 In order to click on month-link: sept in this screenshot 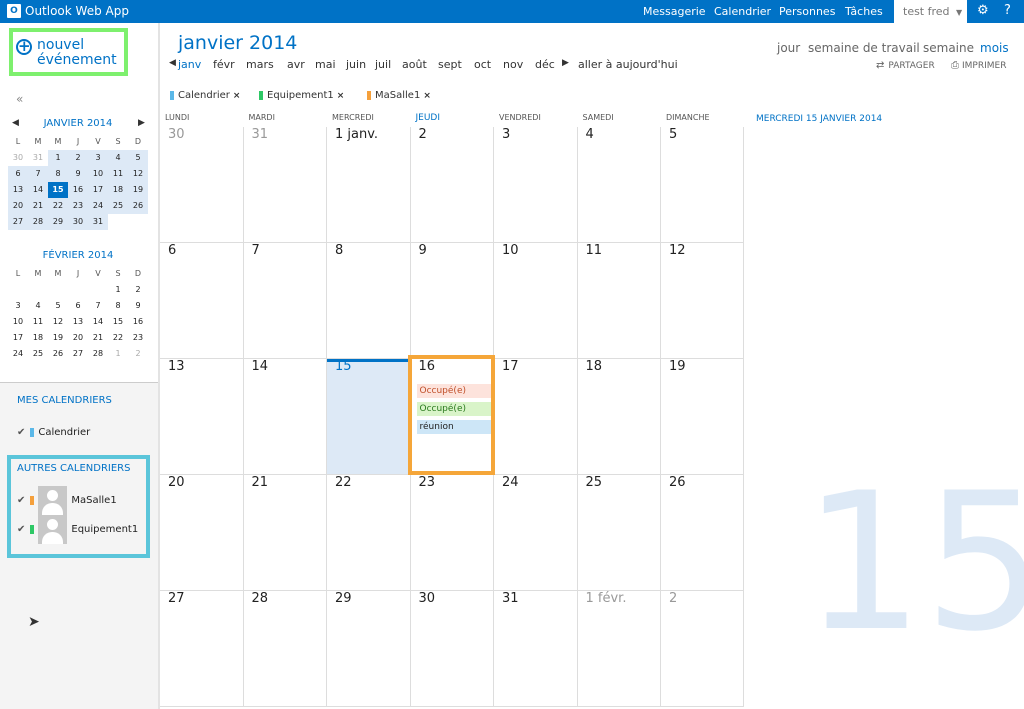, I will do `click(450, 64)`.